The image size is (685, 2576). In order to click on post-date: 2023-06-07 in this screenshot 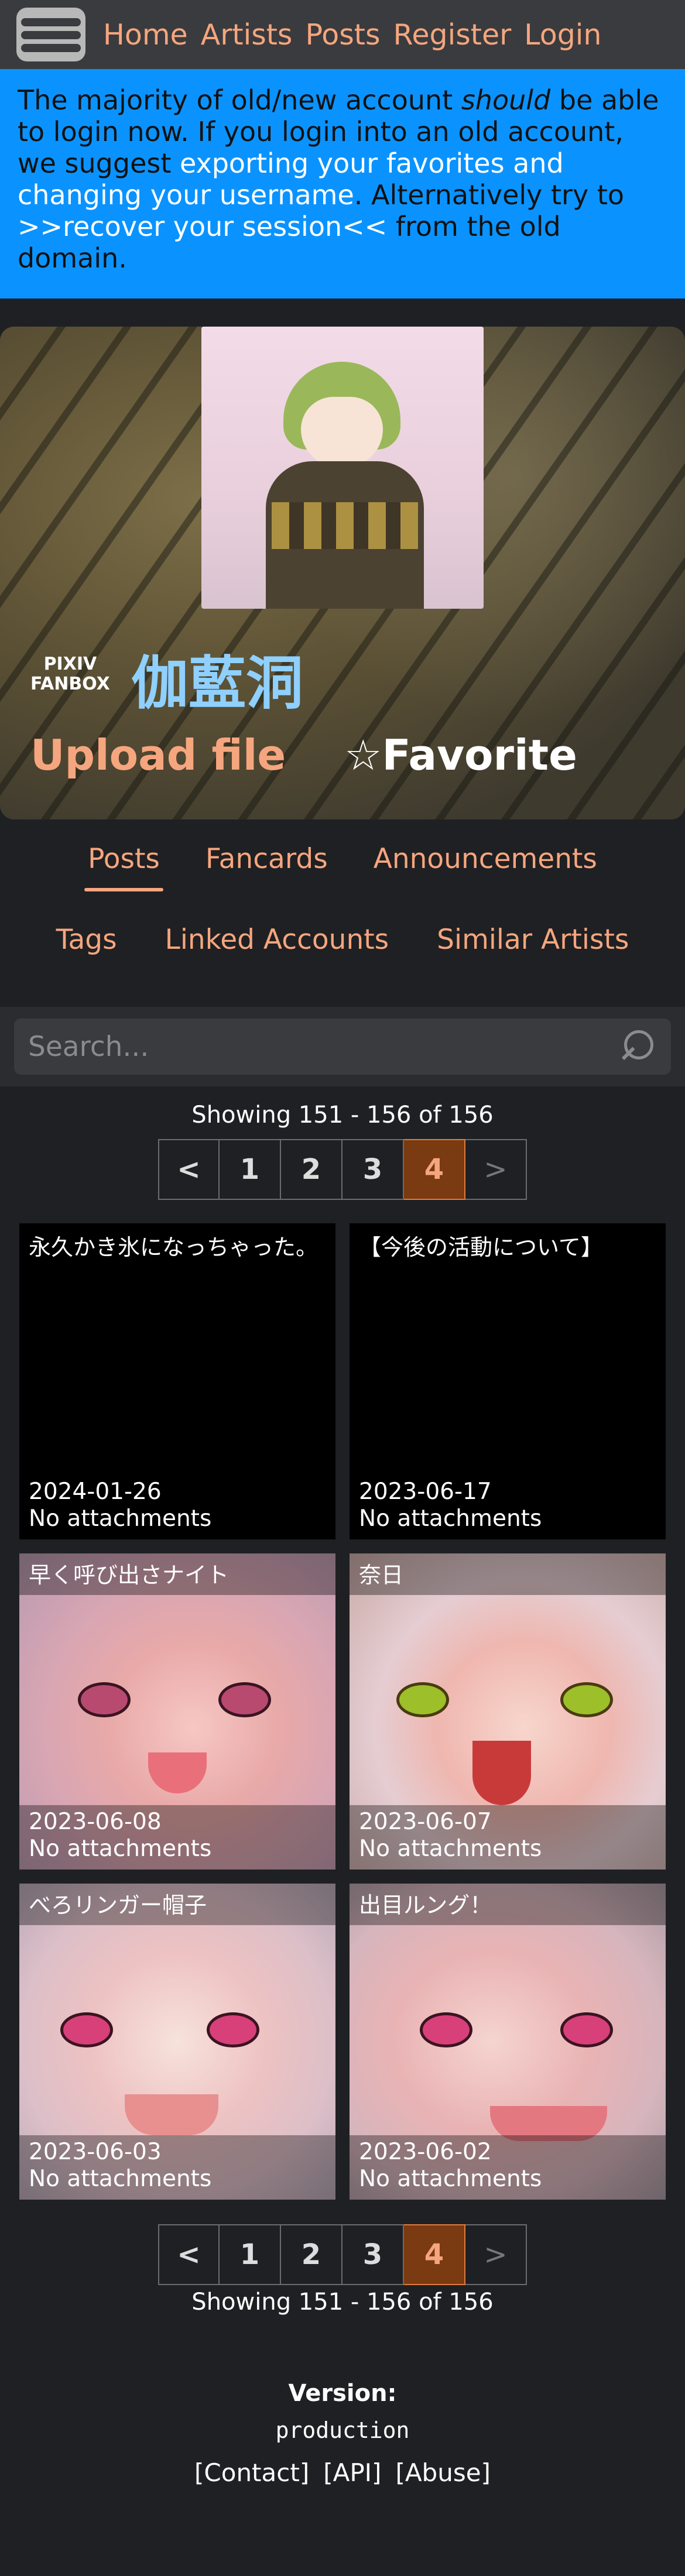, I will do `click(425, 1822)`.